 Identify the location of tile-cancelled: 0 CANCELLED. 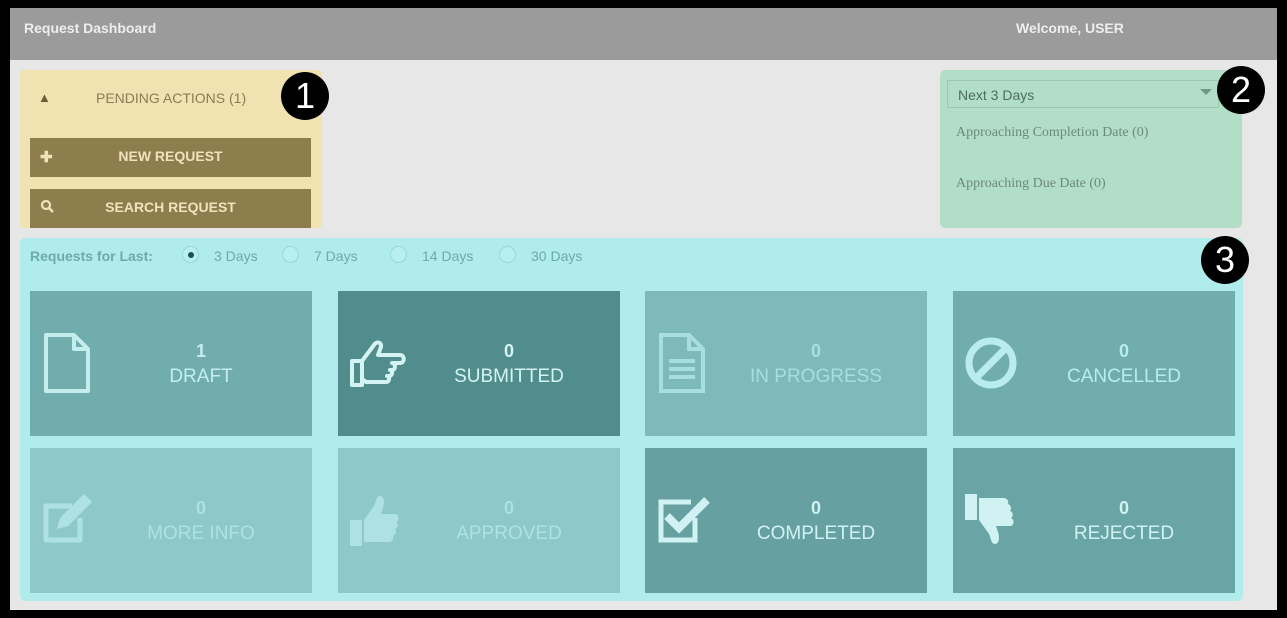
(1094, 363).